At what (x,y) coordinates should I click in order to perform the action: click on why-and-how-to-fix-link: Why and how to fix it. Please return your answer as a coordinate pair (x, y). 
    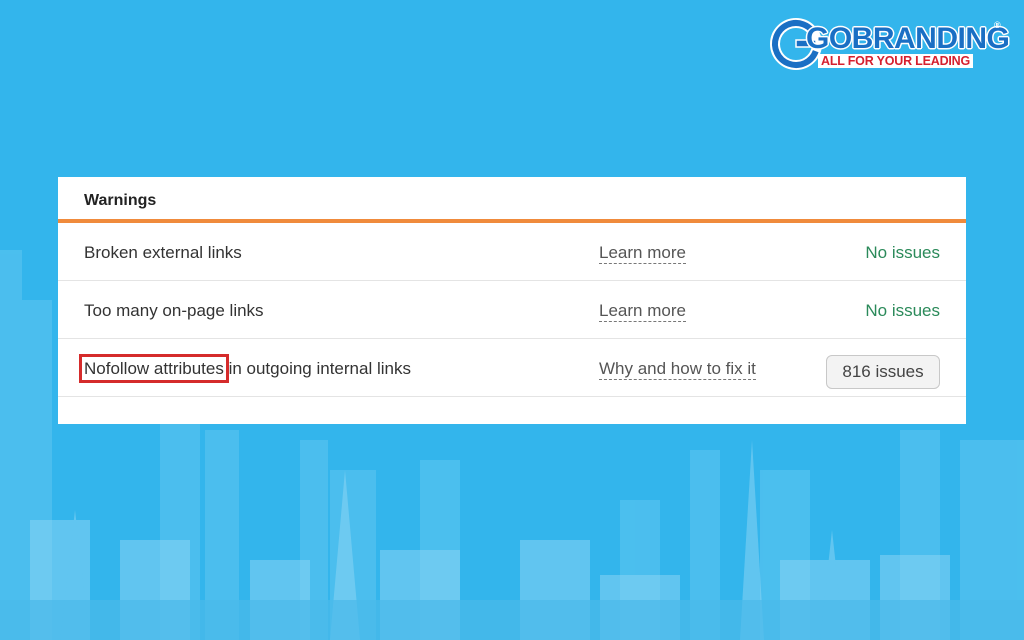
    Looking at the image, I should click on (677, 369).